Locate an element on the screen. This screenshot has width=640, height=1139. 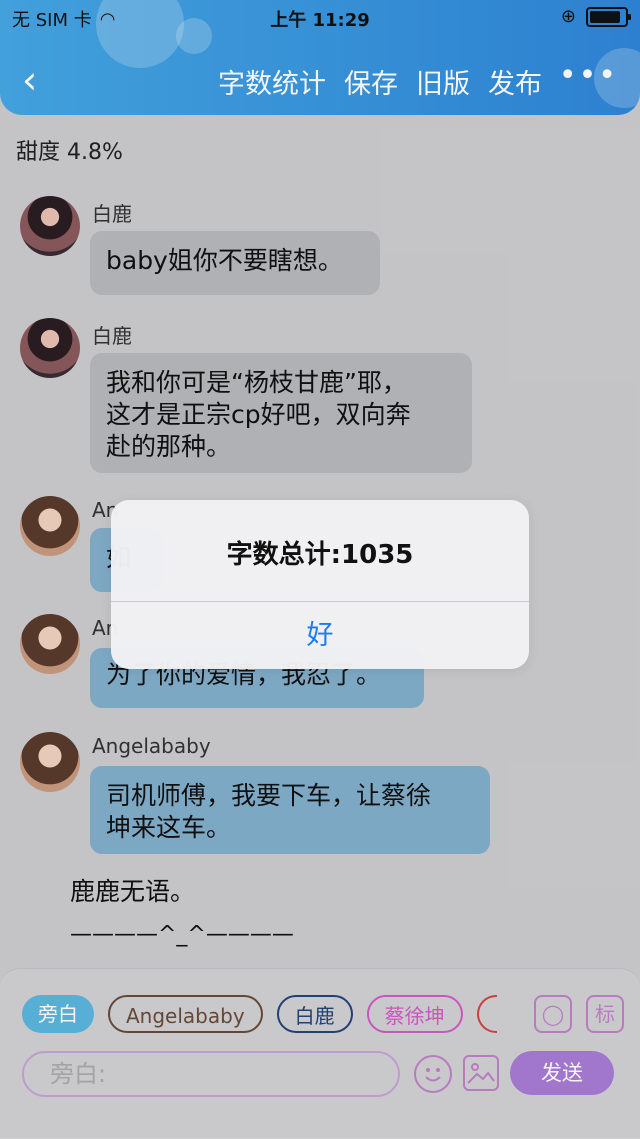
dialog-ok-button: 好 is located at coordinates (320, 635).